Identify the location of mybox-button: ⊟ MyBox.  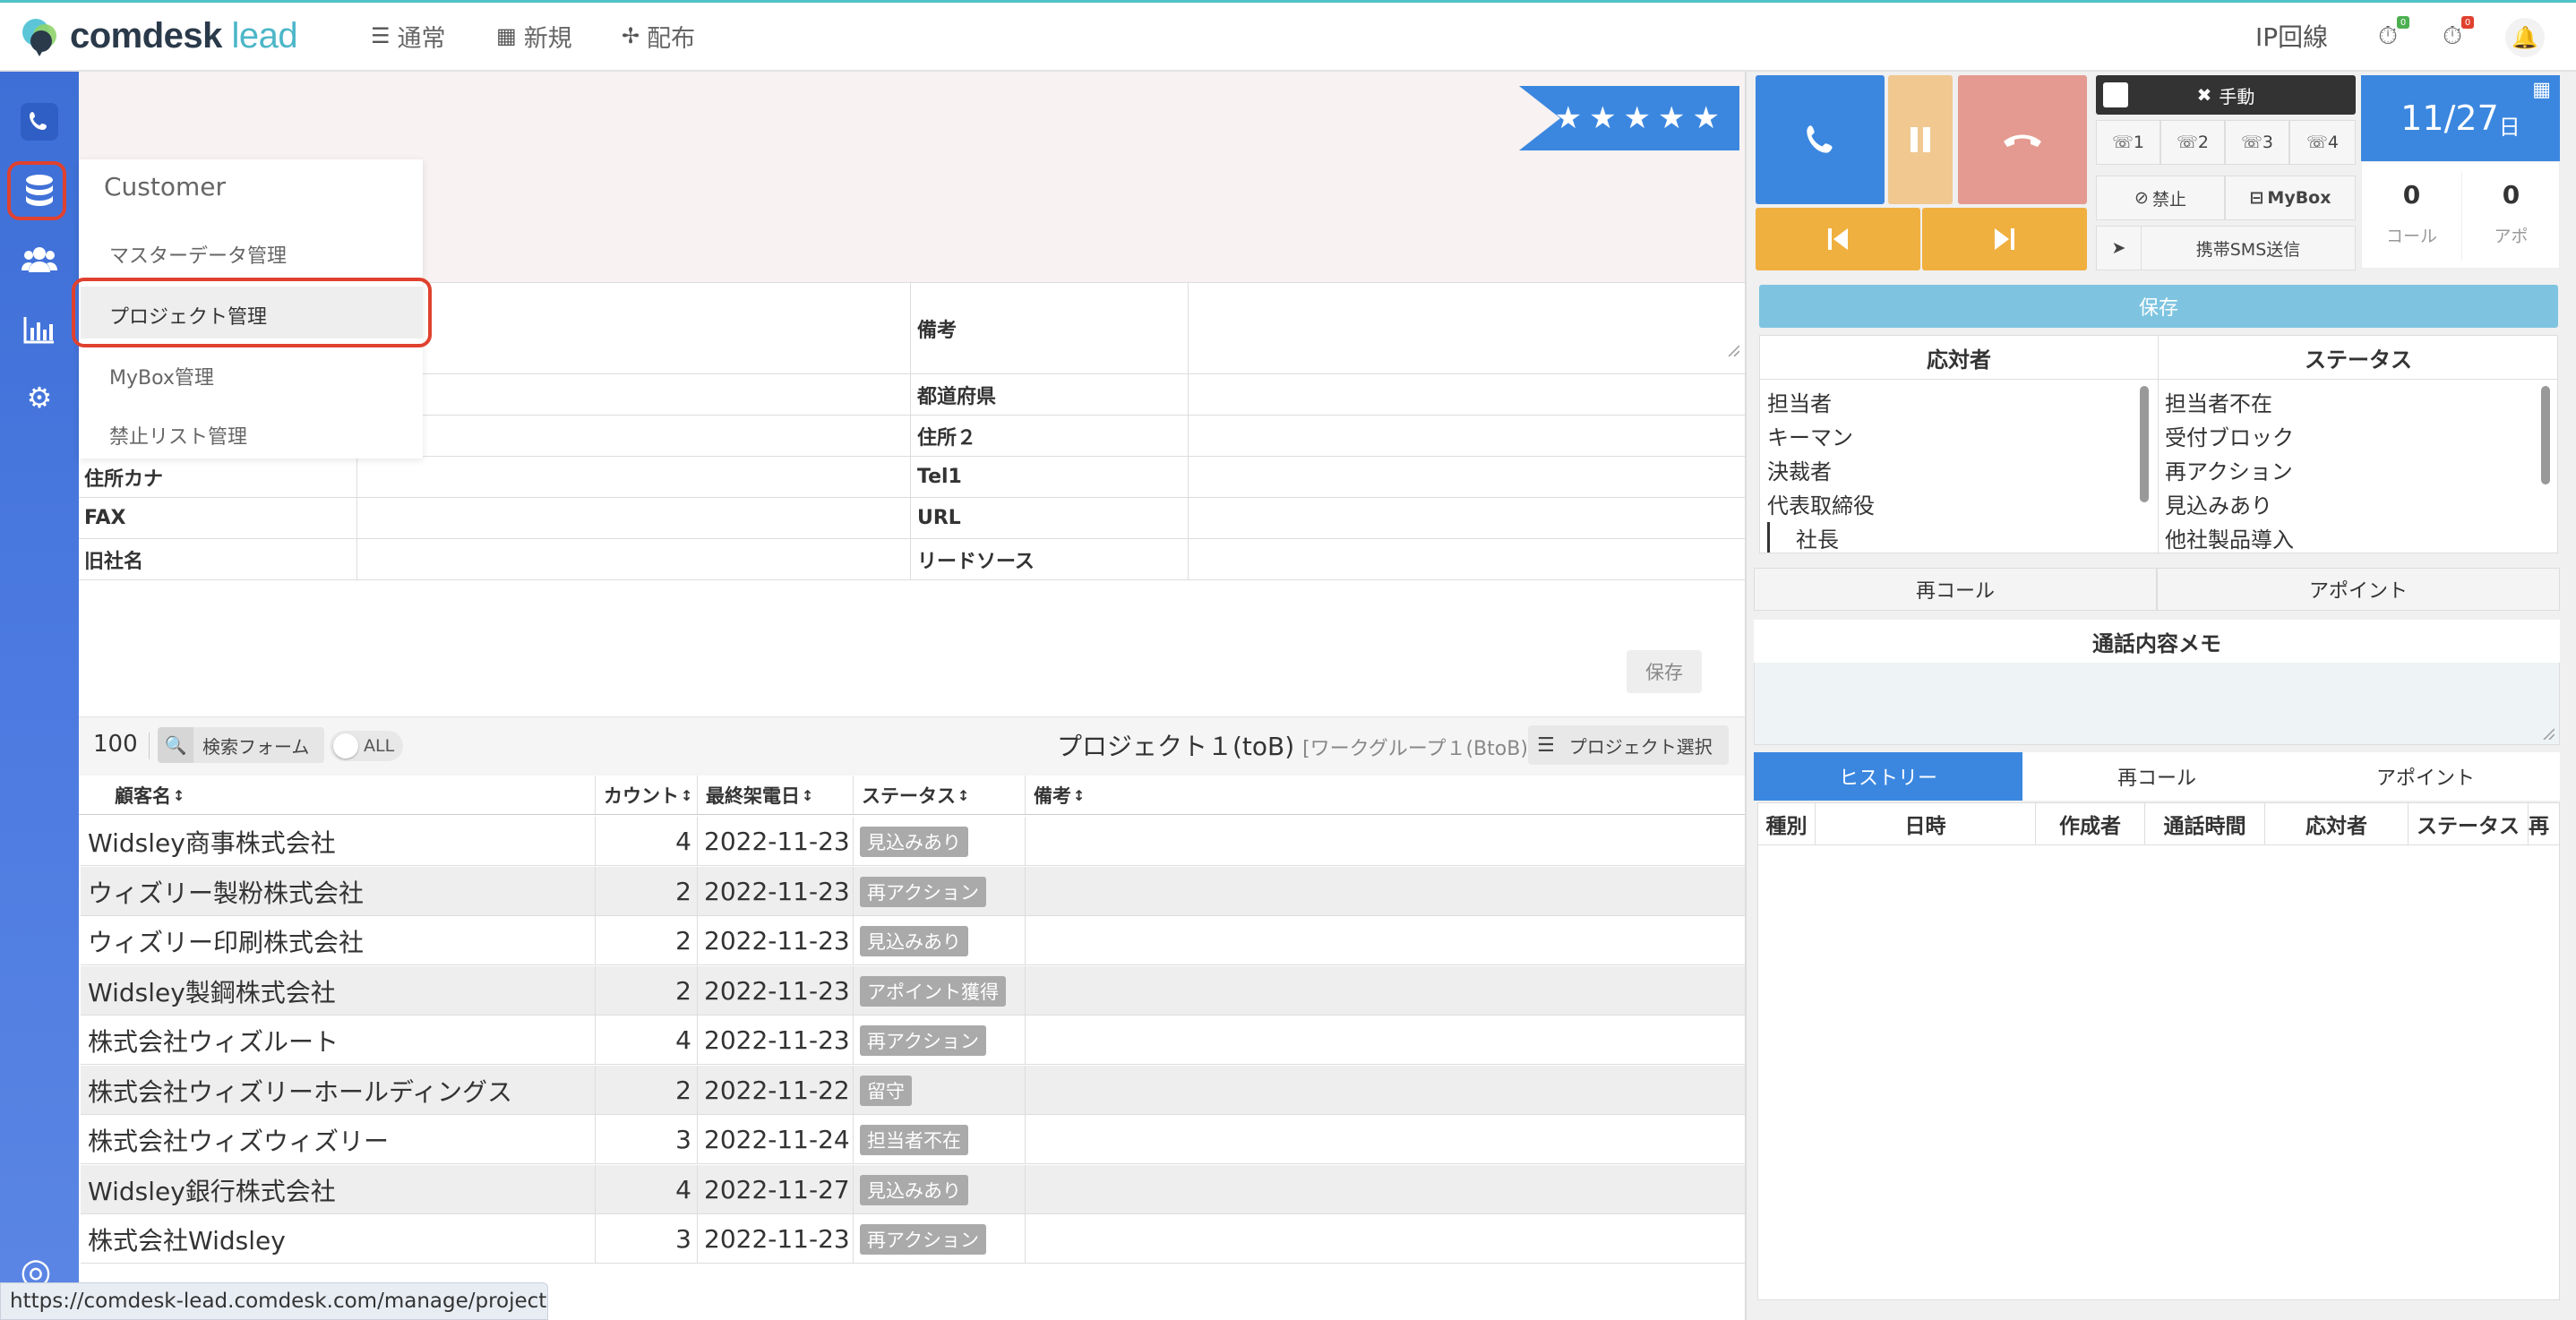
(2290, 198).